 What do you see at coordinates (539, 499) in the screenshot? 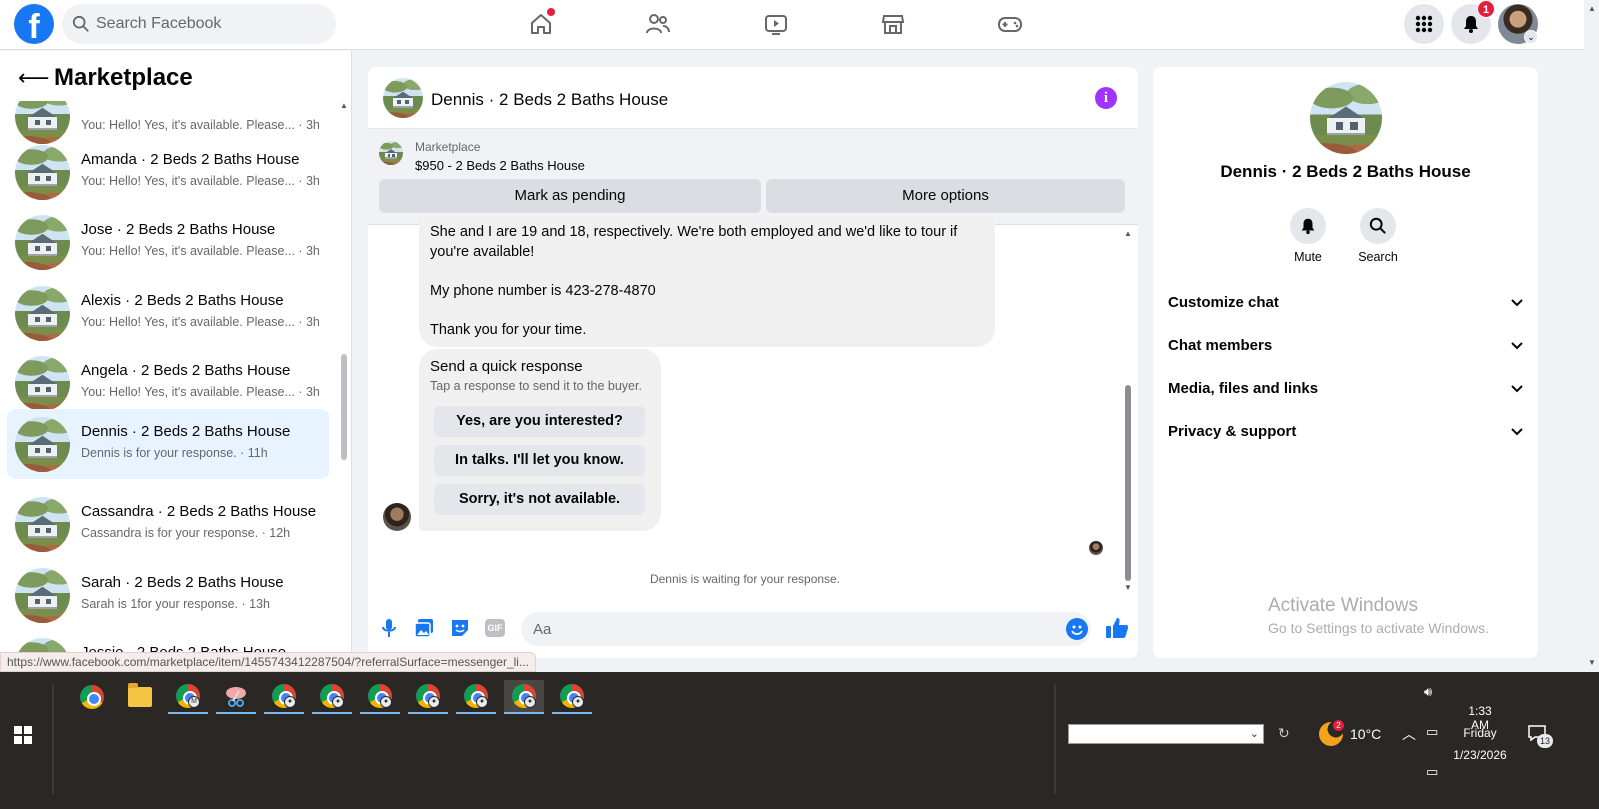
I see `quick-response-not-available: Sorry, it's not available.` at bounding box center [539, 499].